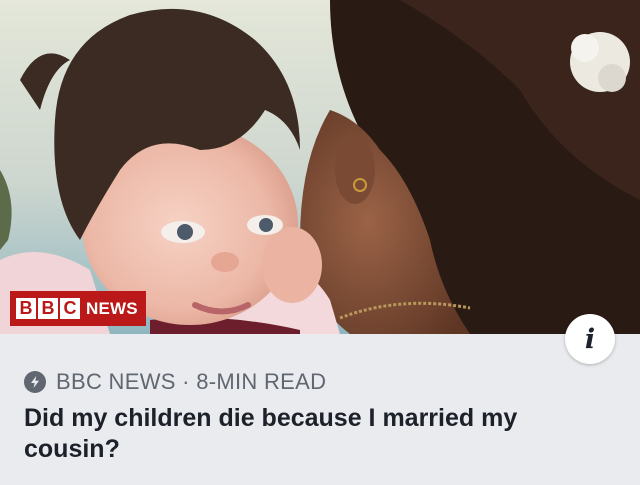 The height and width of the screenshot is (485, 640). What do you see at coordinates (35, 382) in the screenshot?
I see `bolt-icon` at bounding box center [35, 382].